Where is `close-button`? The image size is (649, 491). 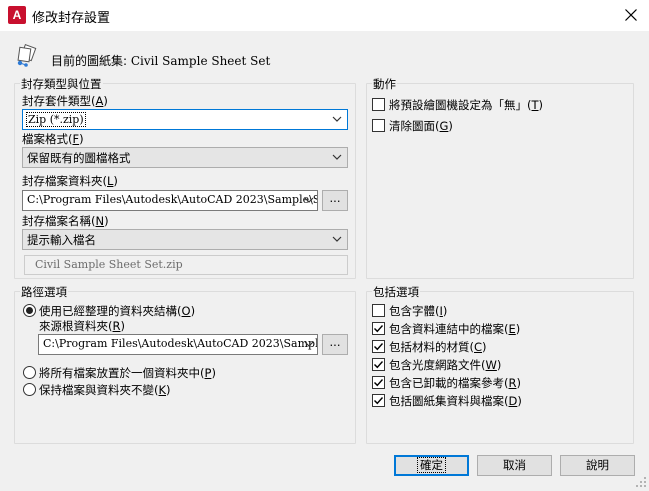 close-button is located at coordinates (631, 15).